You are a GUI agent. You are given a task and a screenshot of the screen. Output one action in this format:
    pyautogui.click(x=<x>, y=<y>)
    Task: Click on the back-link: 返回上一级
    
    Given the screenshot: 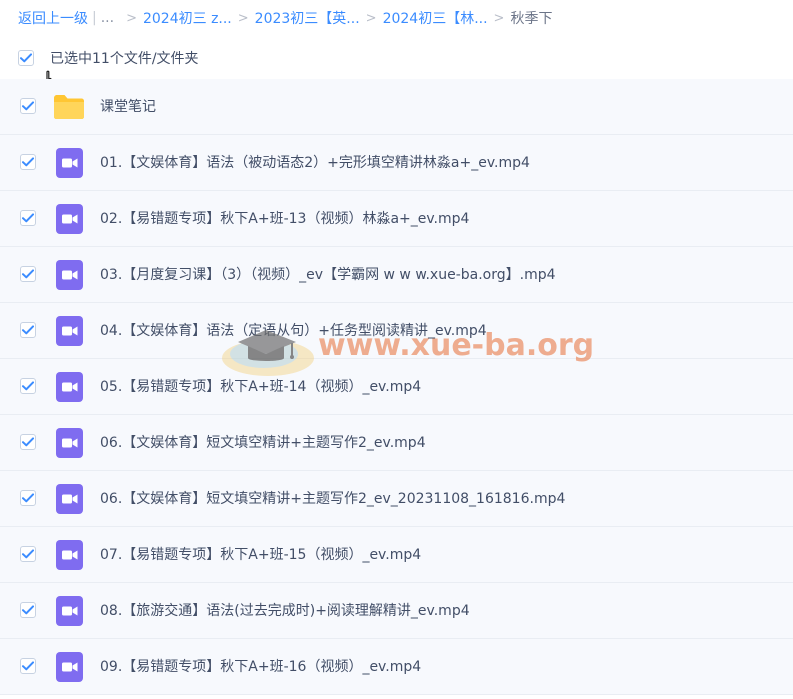 What is the action you would take?
    pyautogui.click(x=53, y=18)
    